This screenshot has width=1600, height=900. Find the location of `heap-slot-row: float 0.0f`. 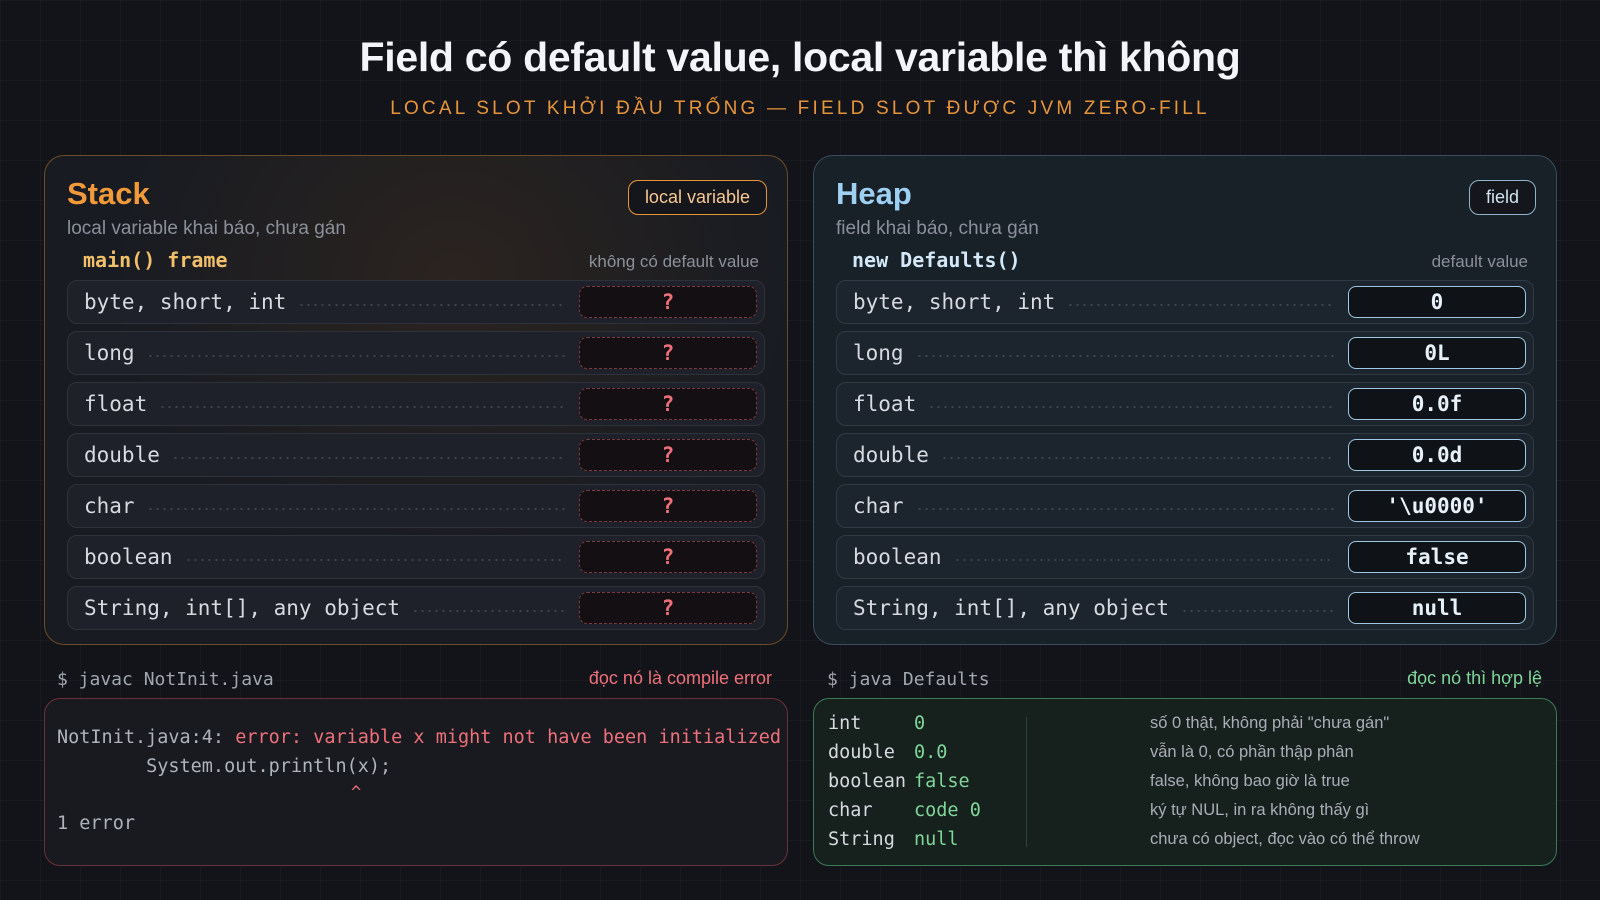

heap-slot-row: float 0.0f is located at coordinates (1185, 404).